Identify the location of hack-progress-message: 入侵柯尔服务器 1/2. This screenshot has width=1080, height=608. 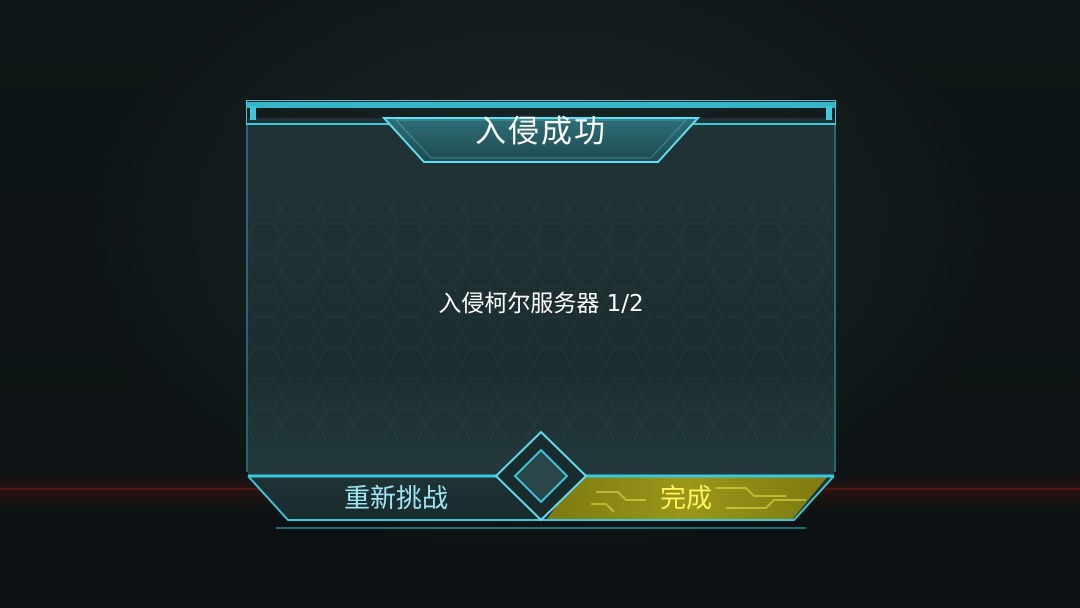
(541, 304).